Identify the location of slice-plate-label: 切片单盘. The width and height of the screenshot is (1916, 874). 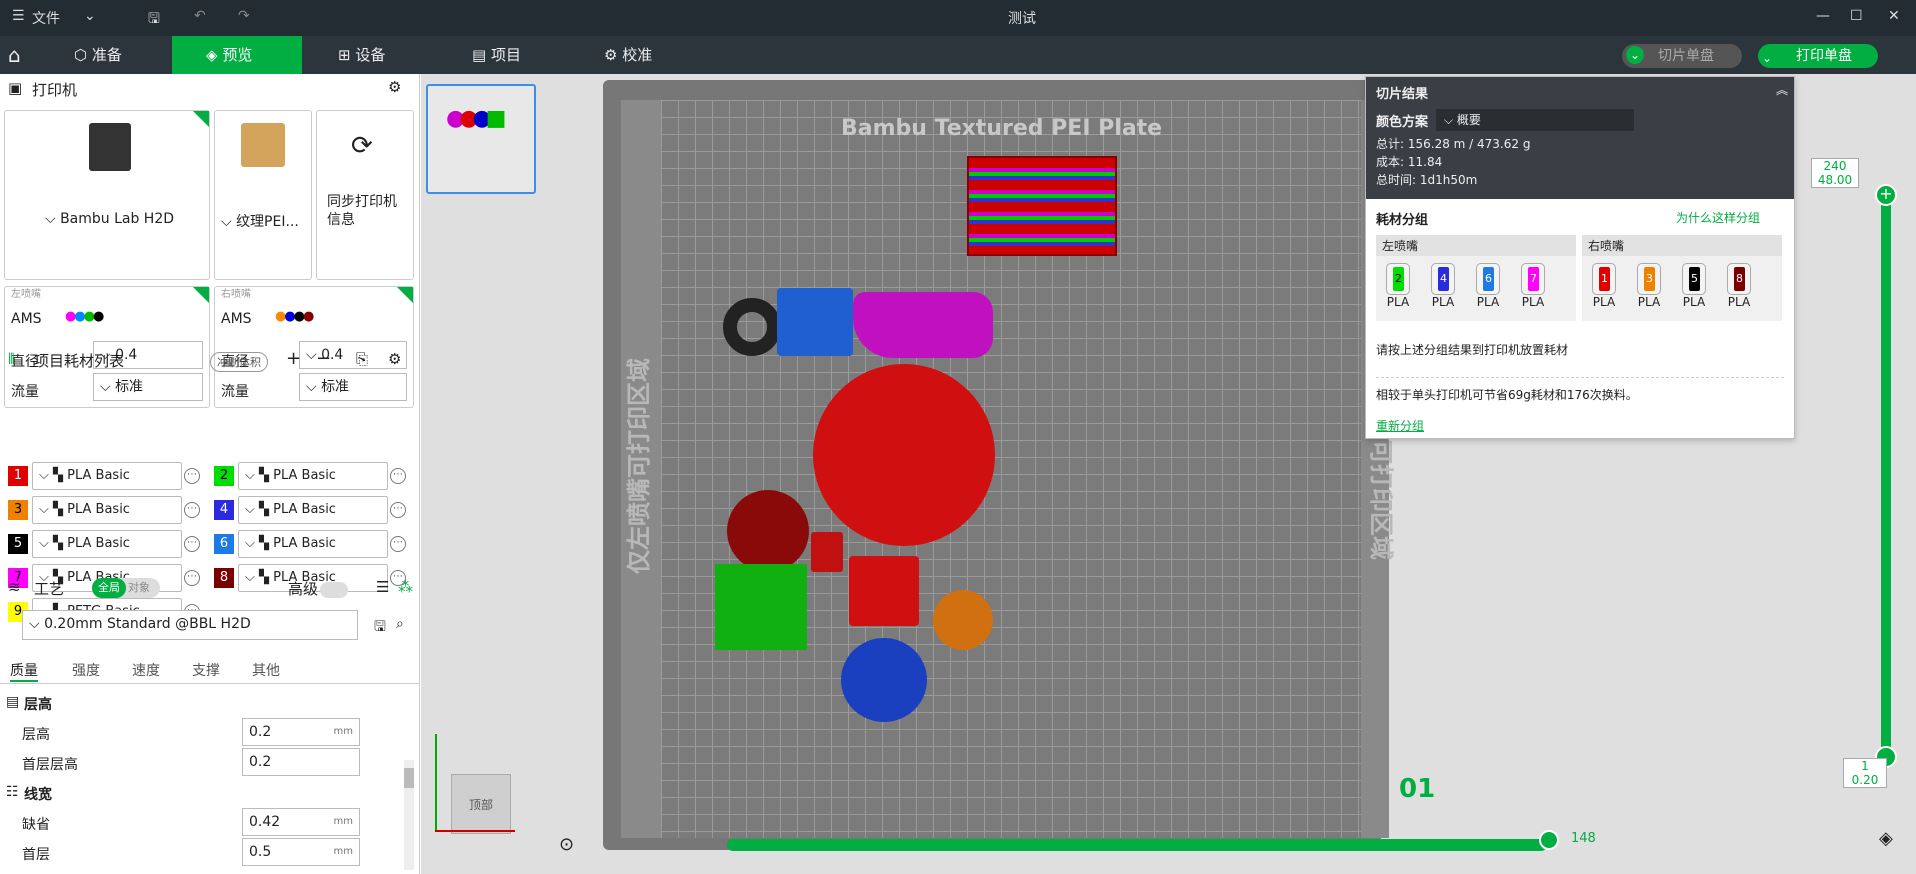
(1686, 56).